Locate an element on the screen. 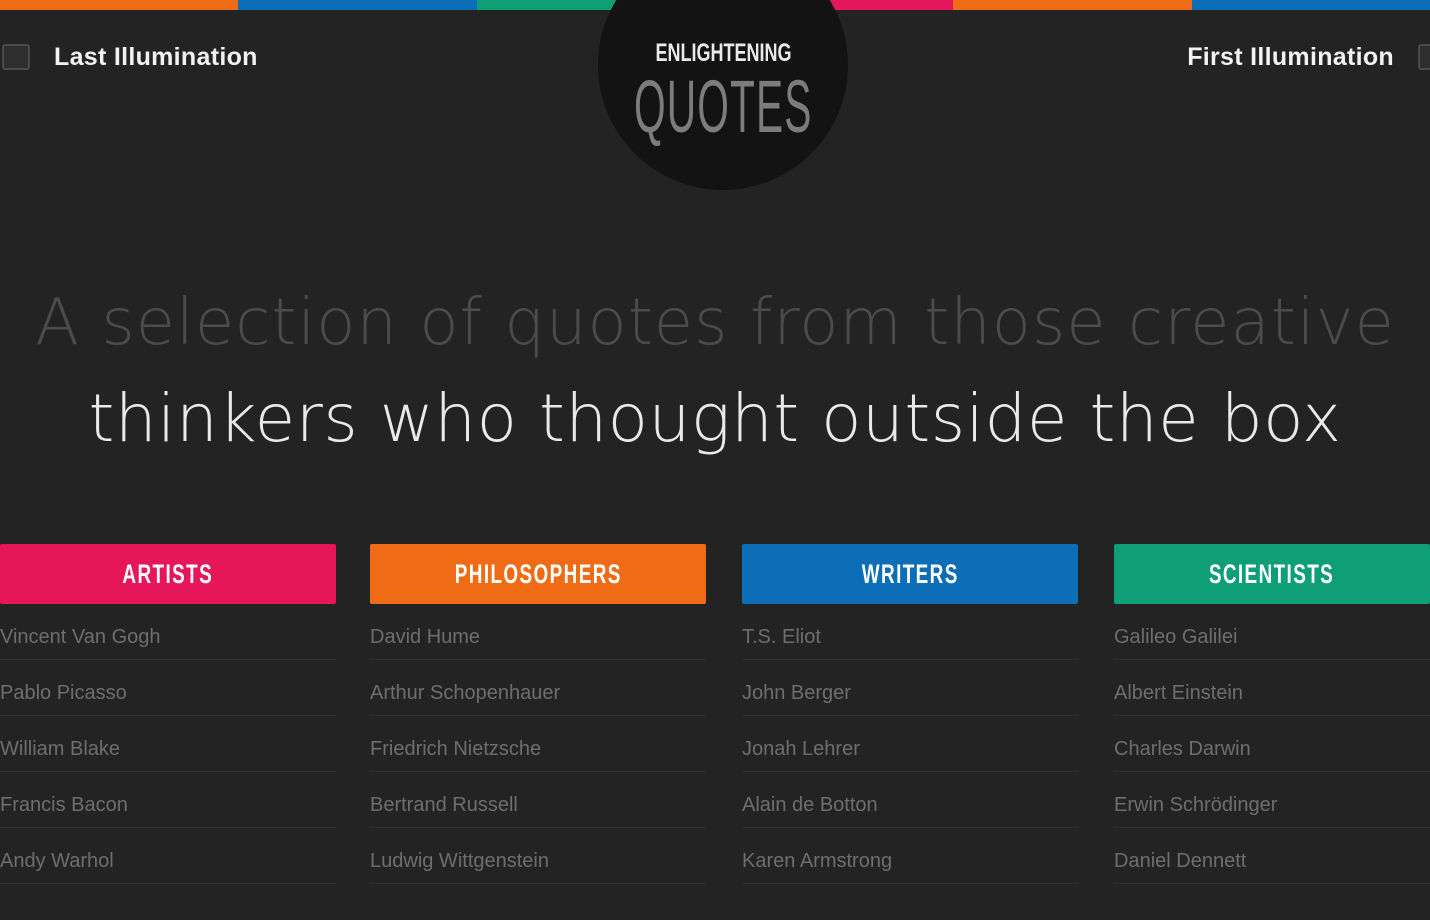 Image resolution: width=1430 pixels, height=920 pixels. list-item: John Berger is located at coordinates (910, 688).